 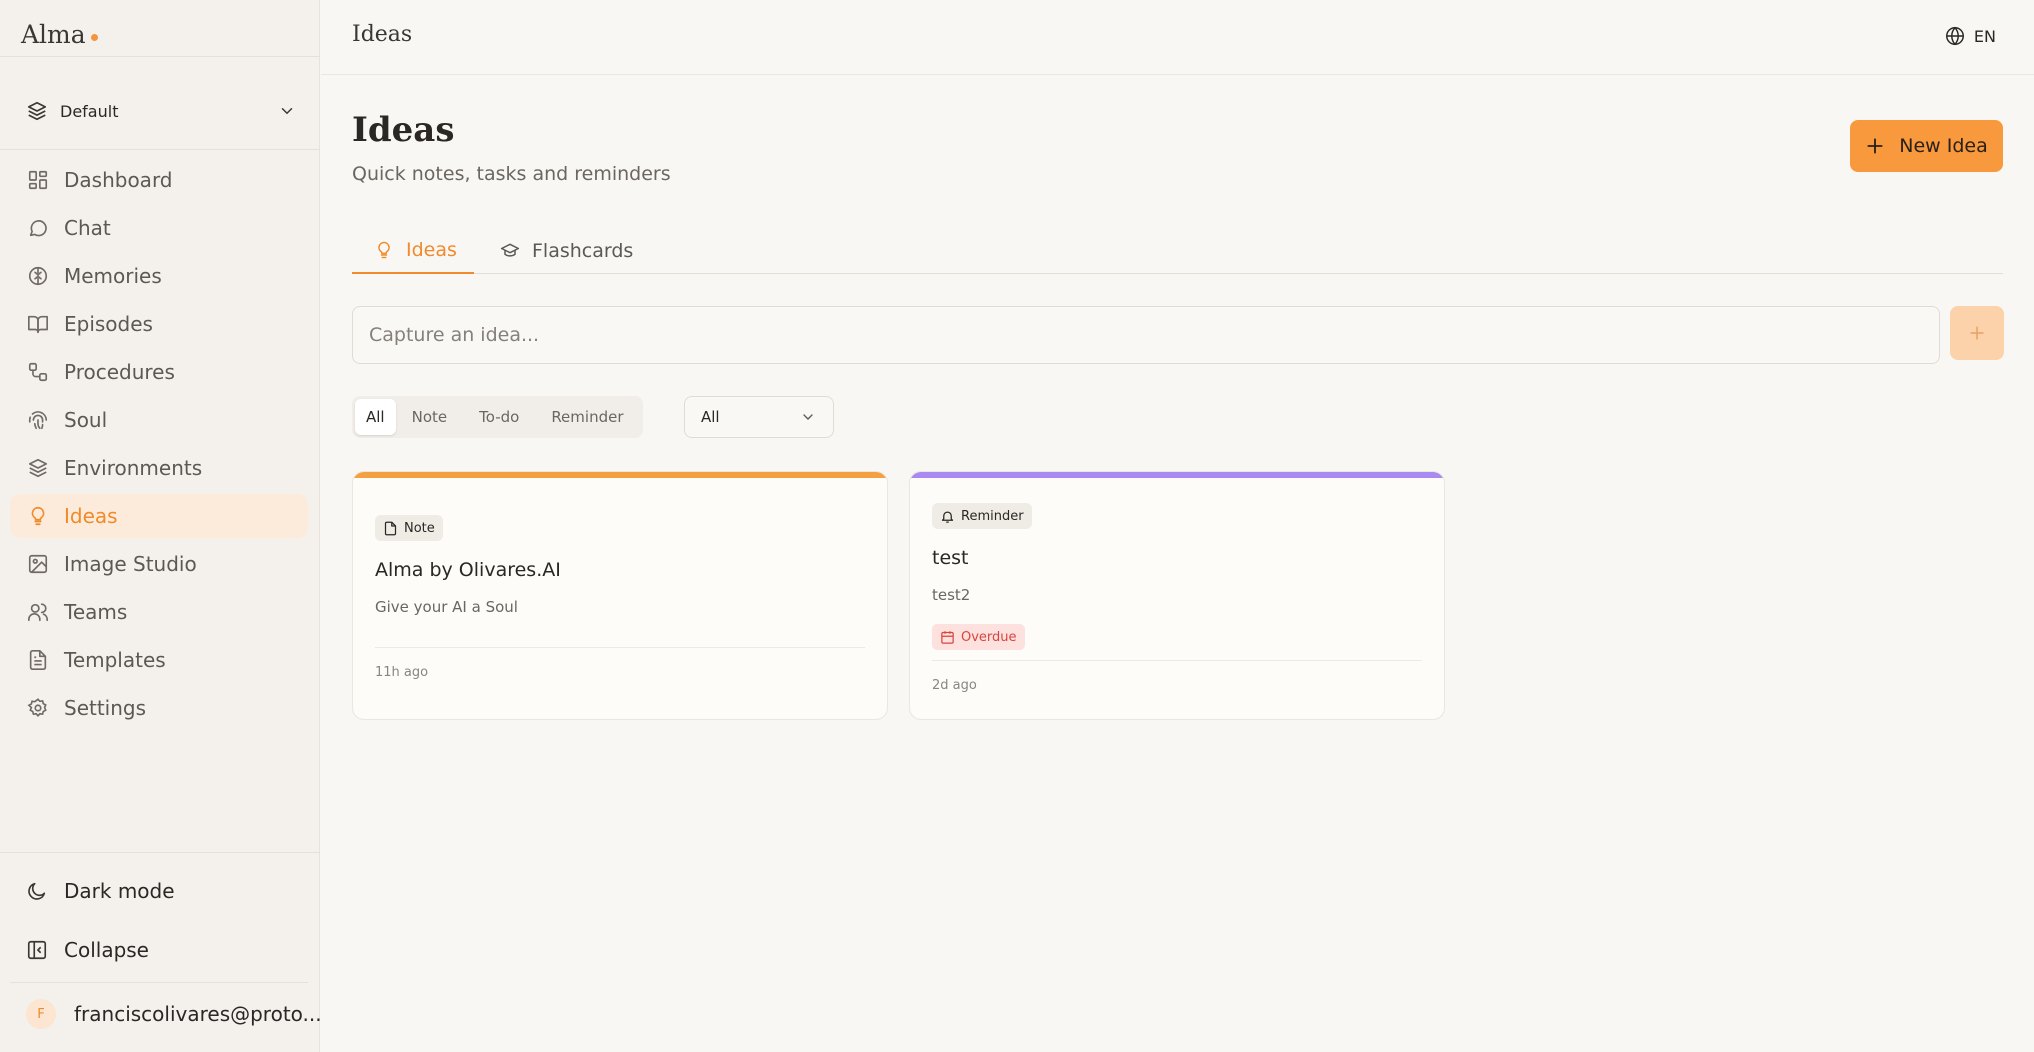 What do you see at coordinates (446, 607) in the screenshot?
I see `card-description: Give your AI a Soul` at bounding box center [446, 607].